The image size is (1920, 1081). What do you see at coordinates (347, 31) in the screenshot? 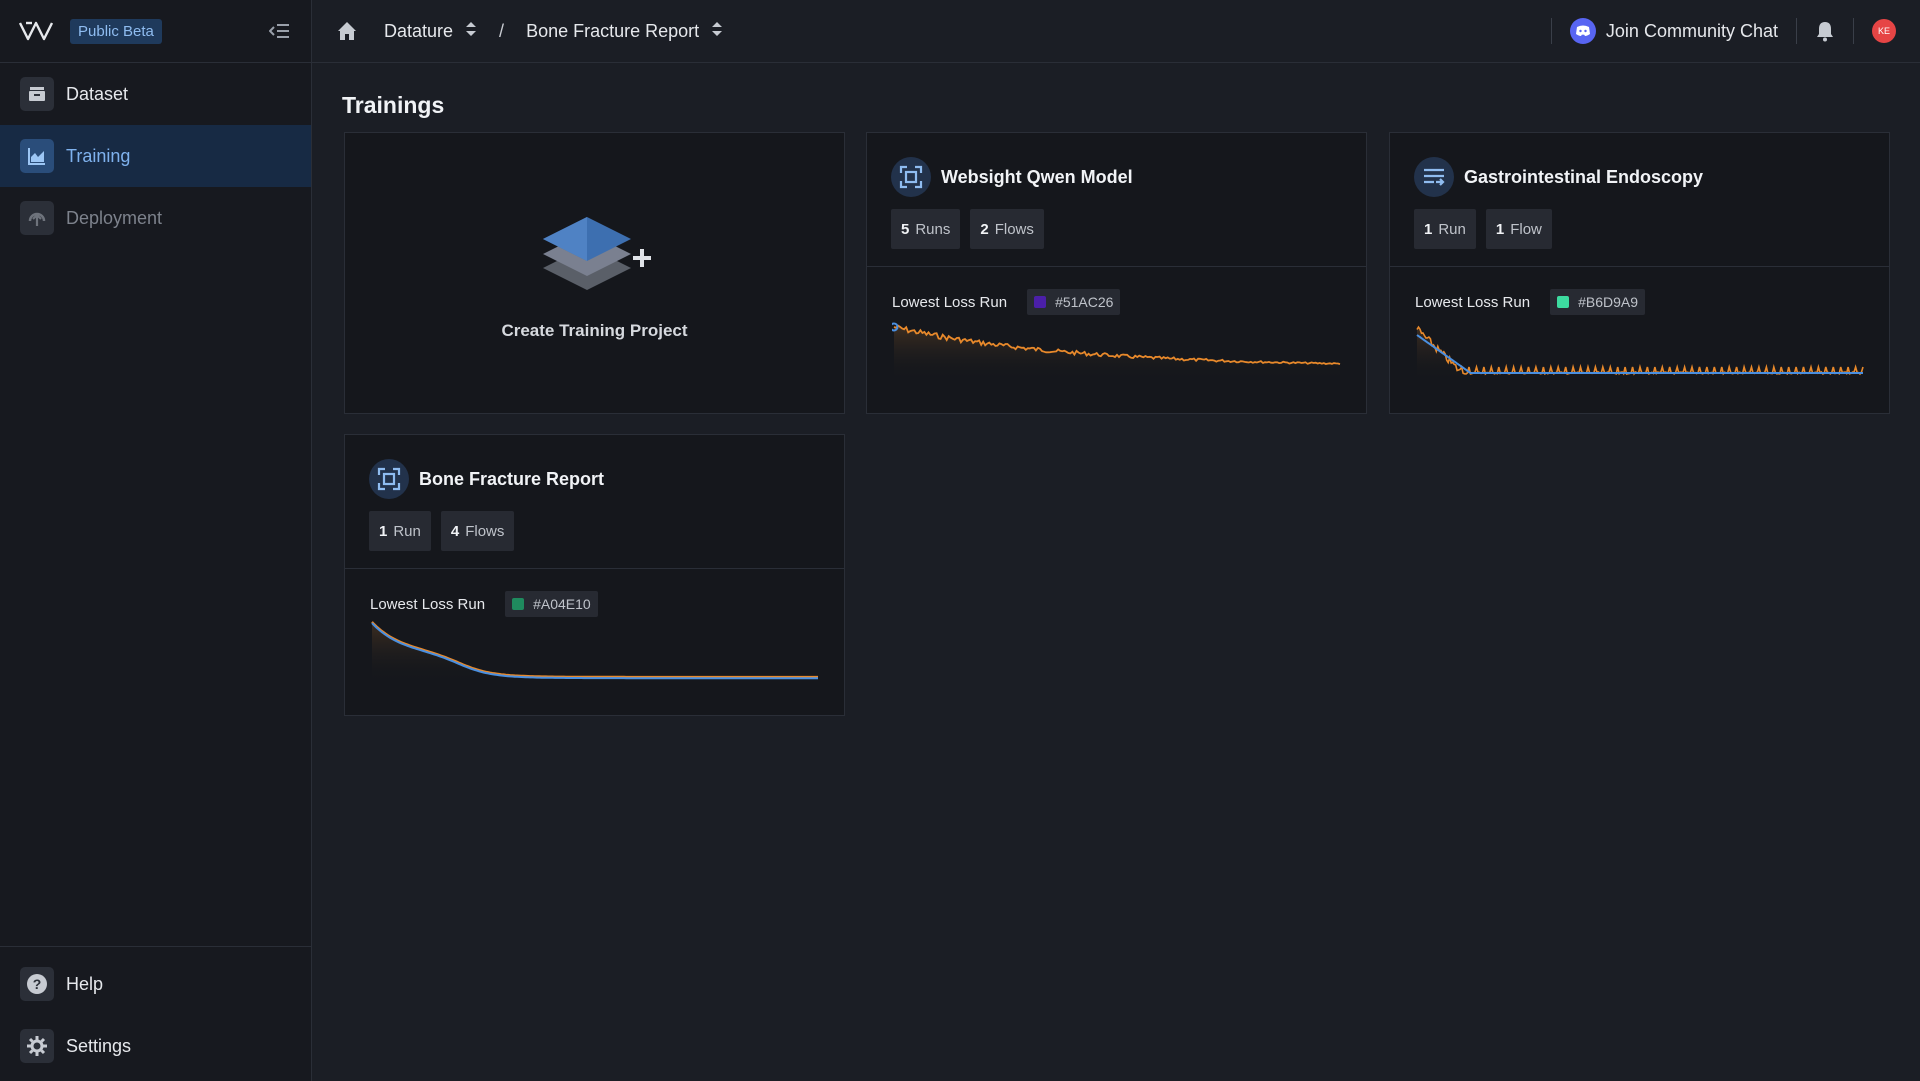
I see `home-icon` at bounding box center [347, 31].